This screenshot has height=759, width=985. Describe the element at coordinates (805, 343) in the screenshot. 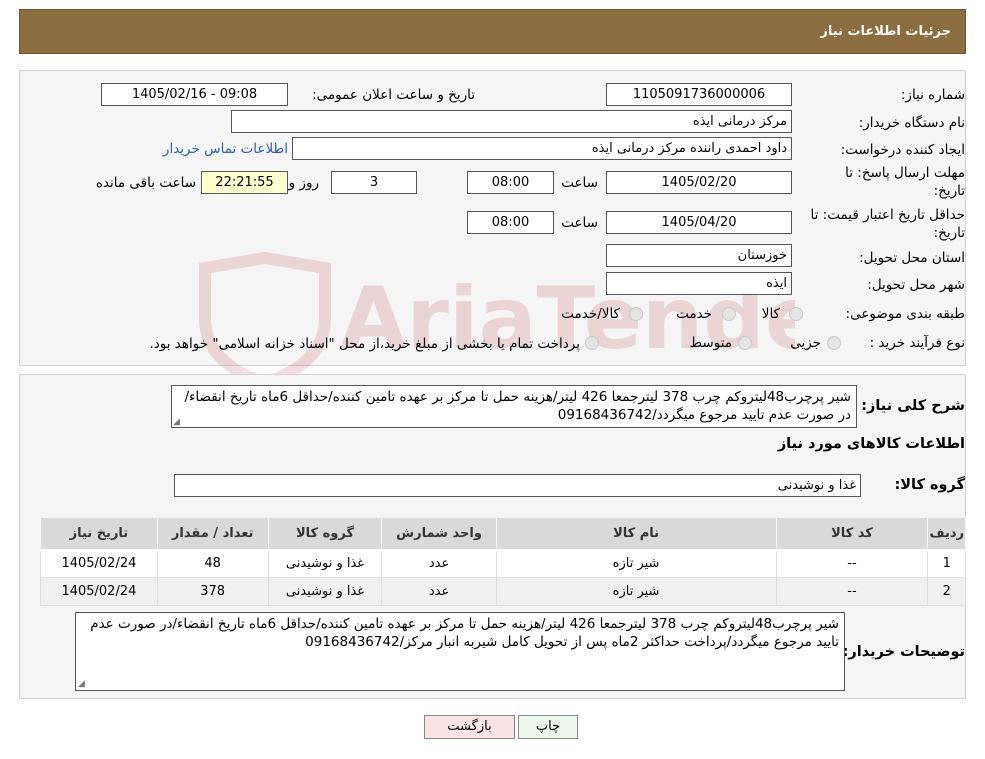

I see `process-minor-label: جزیی` at that location.